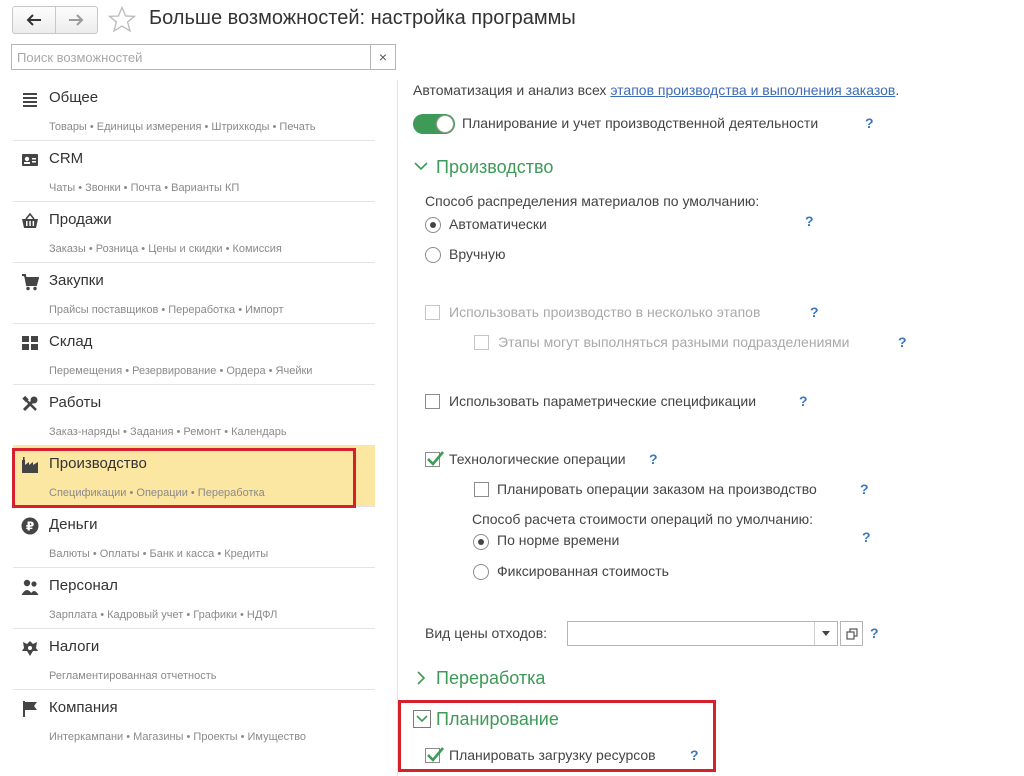  I want to click on highlight-outline-planning, so click(557, 736).